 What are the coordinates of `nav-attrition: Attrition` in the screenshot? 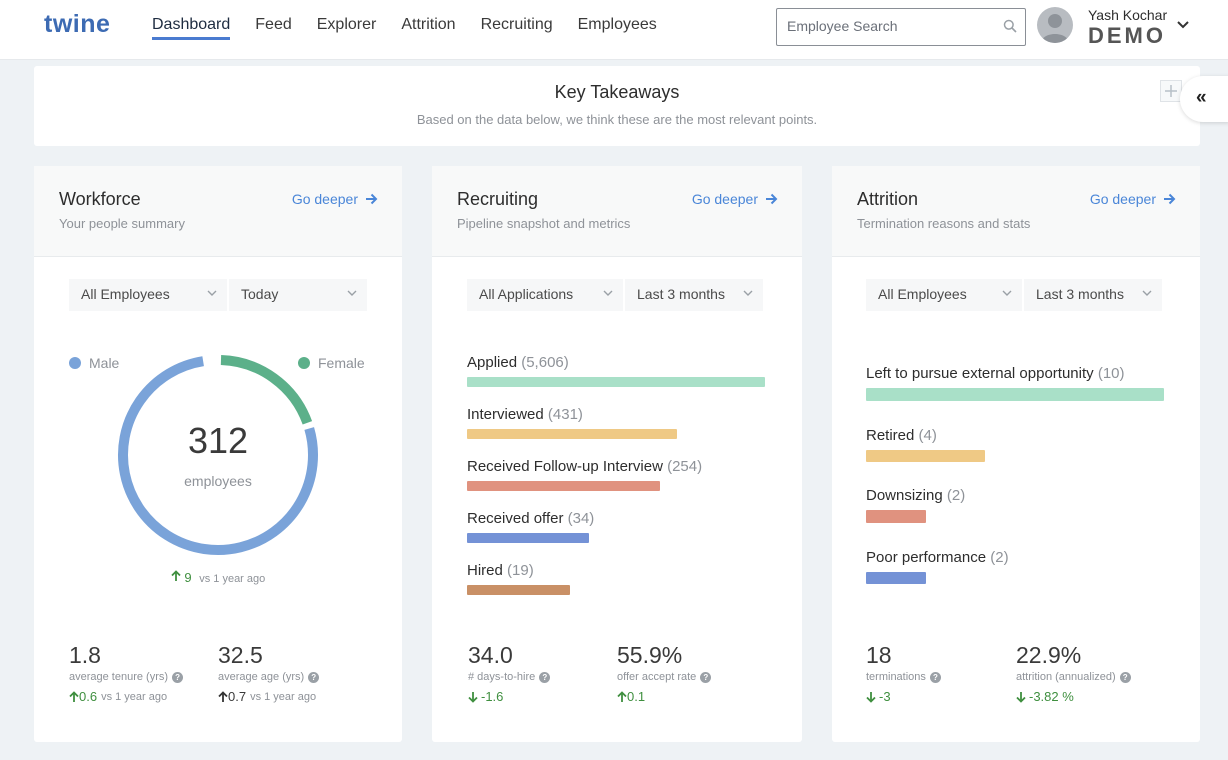 It's located at (428, 20).